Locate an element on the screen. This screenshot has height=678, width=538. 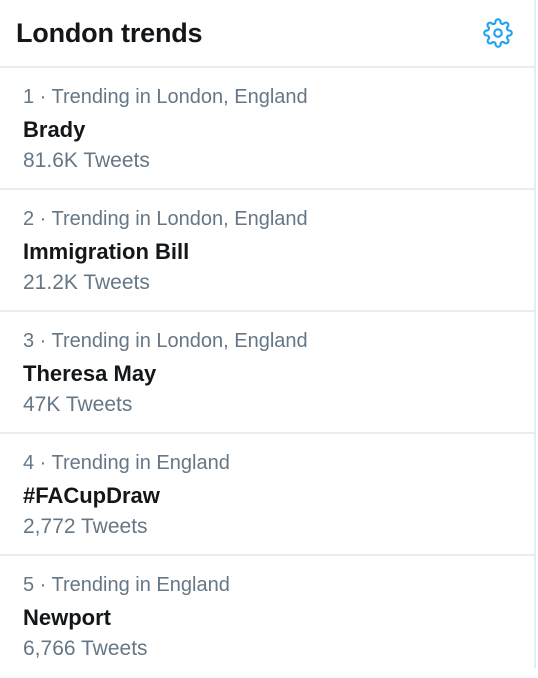
trend-meta: 2 · Trending in London, England is located at coordinates (267, 219).